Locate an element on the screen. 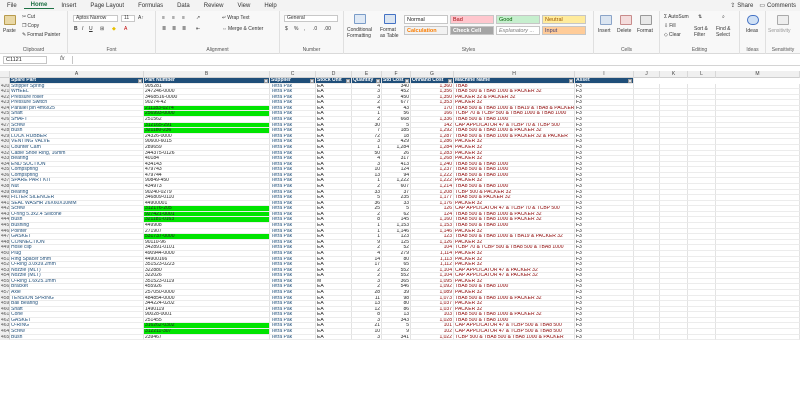 The image size is (800, 400). cell-onhand-cost: 1,022 is located at coordinates (432, 337).